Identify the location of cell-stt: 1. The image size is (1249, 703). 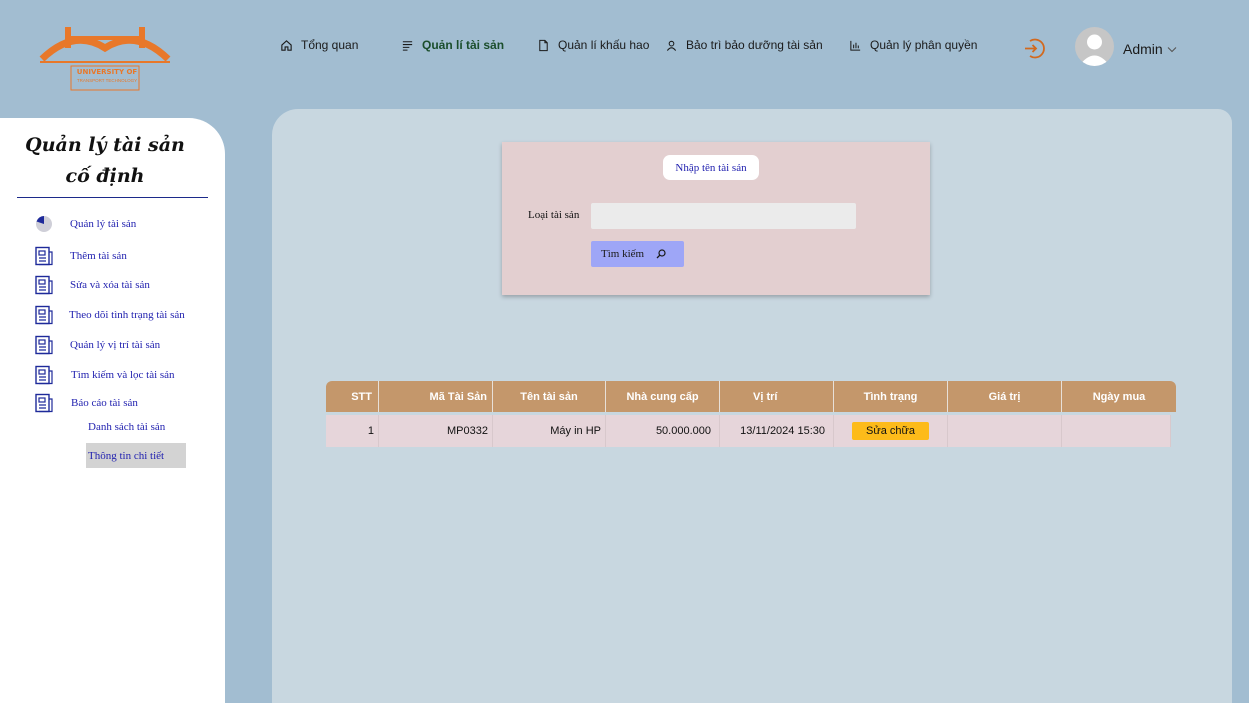
(352, 431).